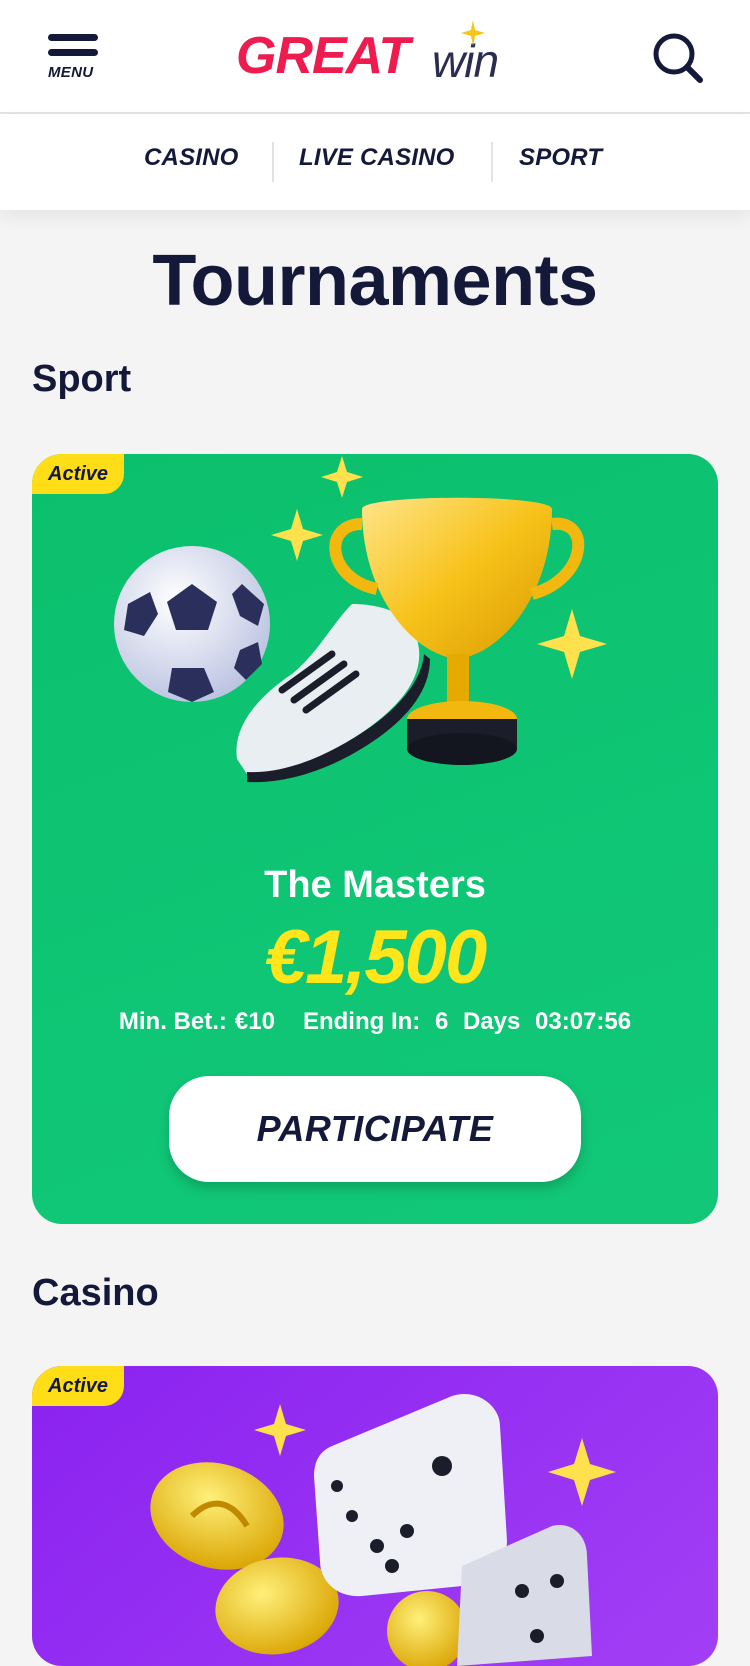 The height and width of the screenshot is (1666, 750). Describe the element at coordinates (360, 619) in the screenshot. I see `sport-illustration` at that location.